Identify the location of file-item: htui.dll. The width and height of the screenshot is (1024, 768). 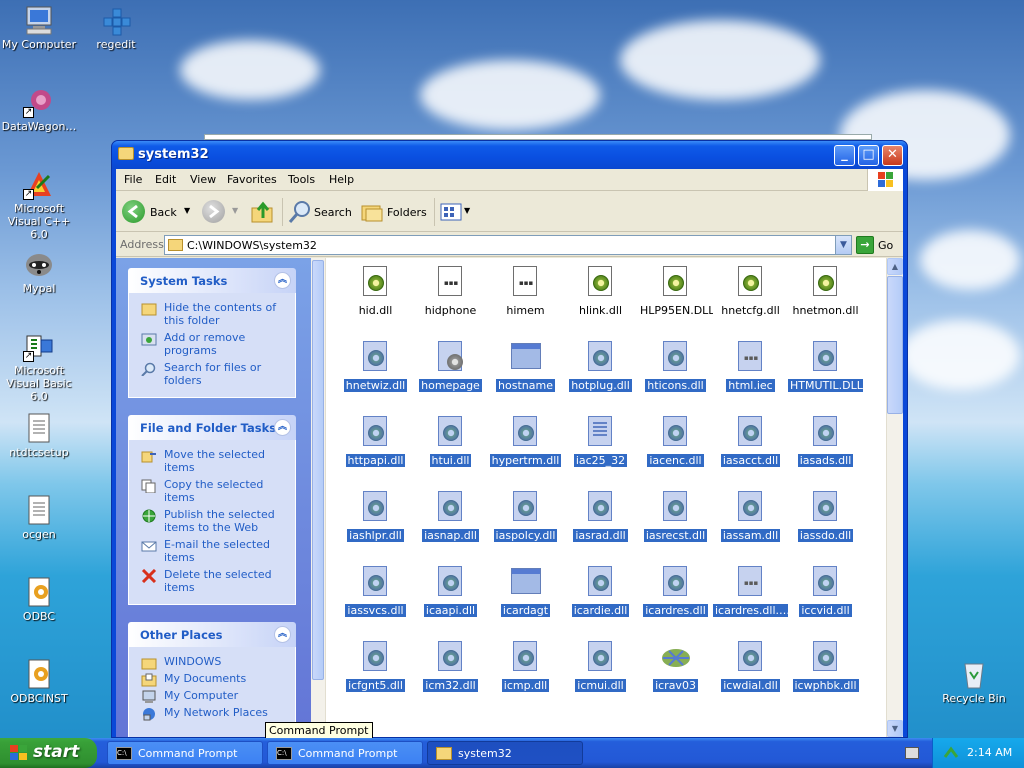
(450, 451).